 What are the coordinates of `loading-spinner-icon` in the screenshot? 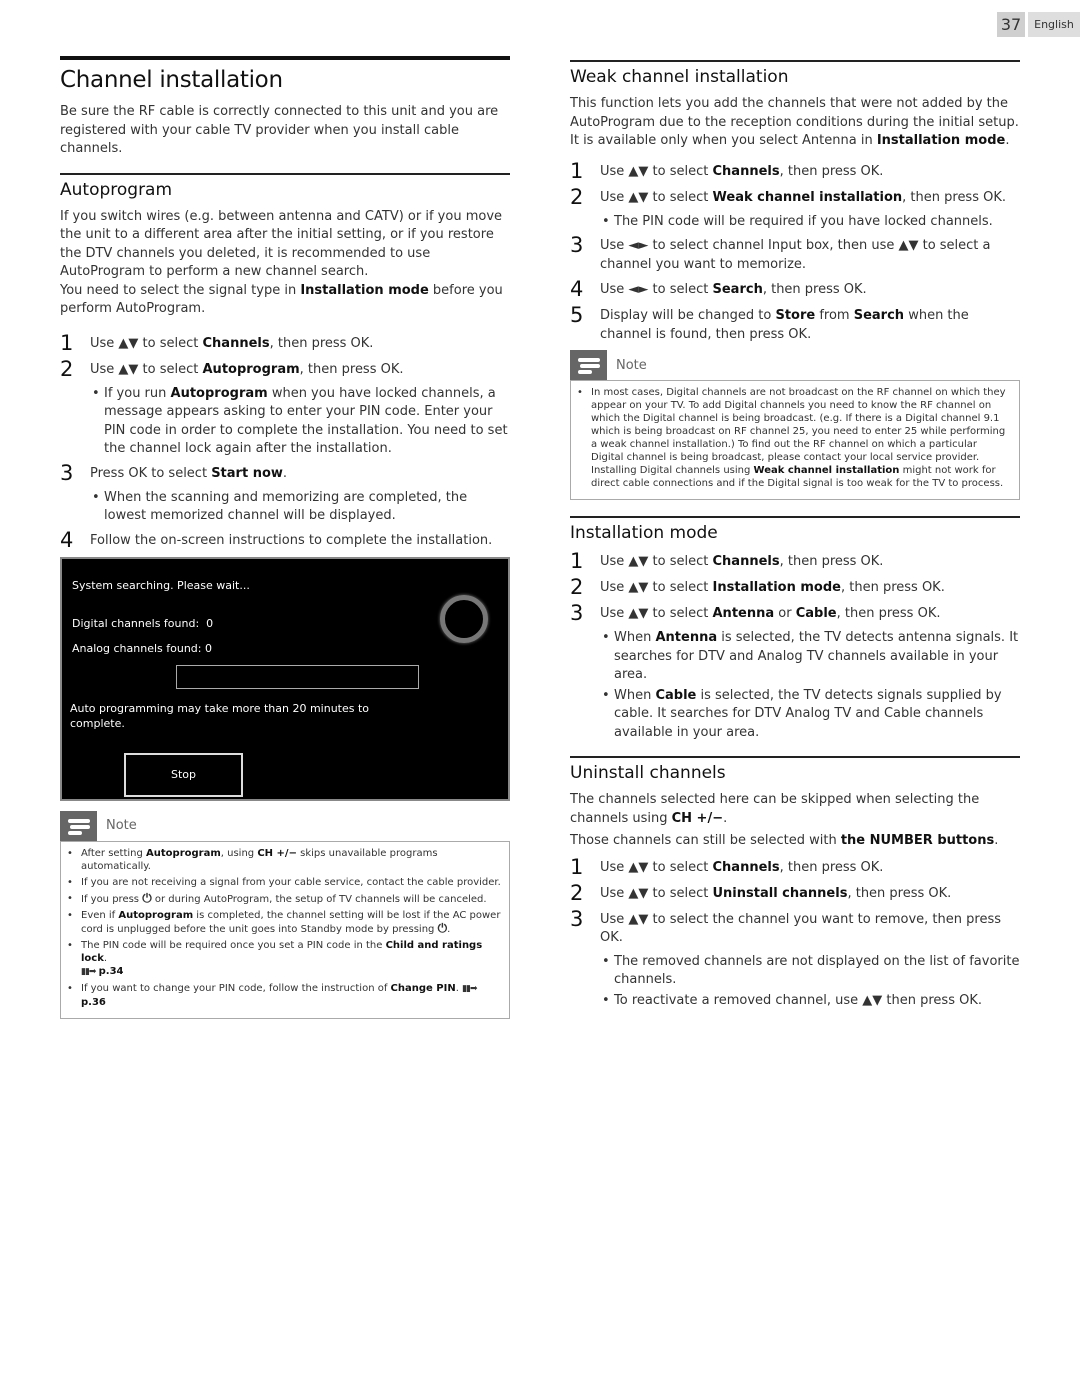 It's located at (464, 618).